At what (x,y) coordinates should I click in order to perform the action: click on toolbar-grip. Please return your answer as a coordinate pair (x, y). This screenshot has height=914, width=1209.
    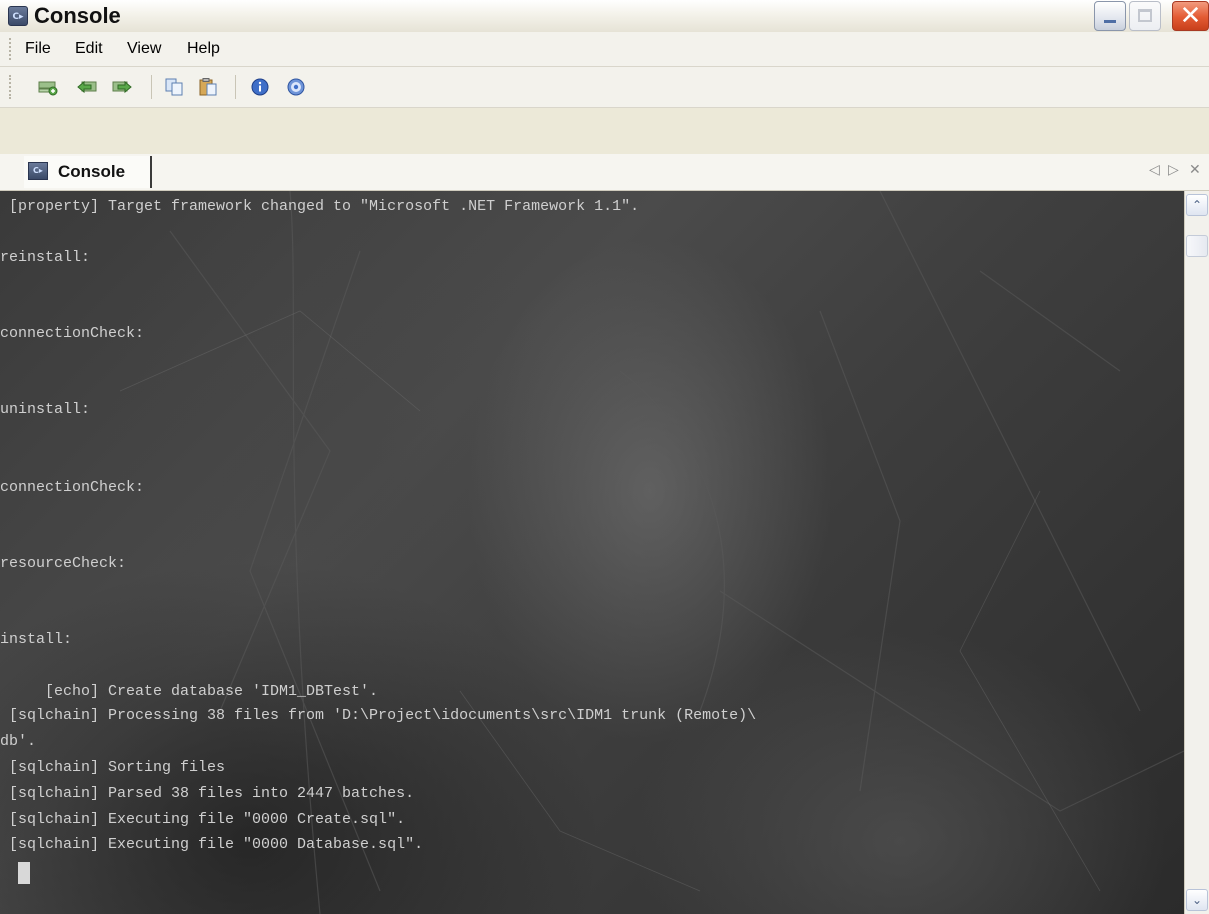
    Looking at the image, I should click on (11, 87).